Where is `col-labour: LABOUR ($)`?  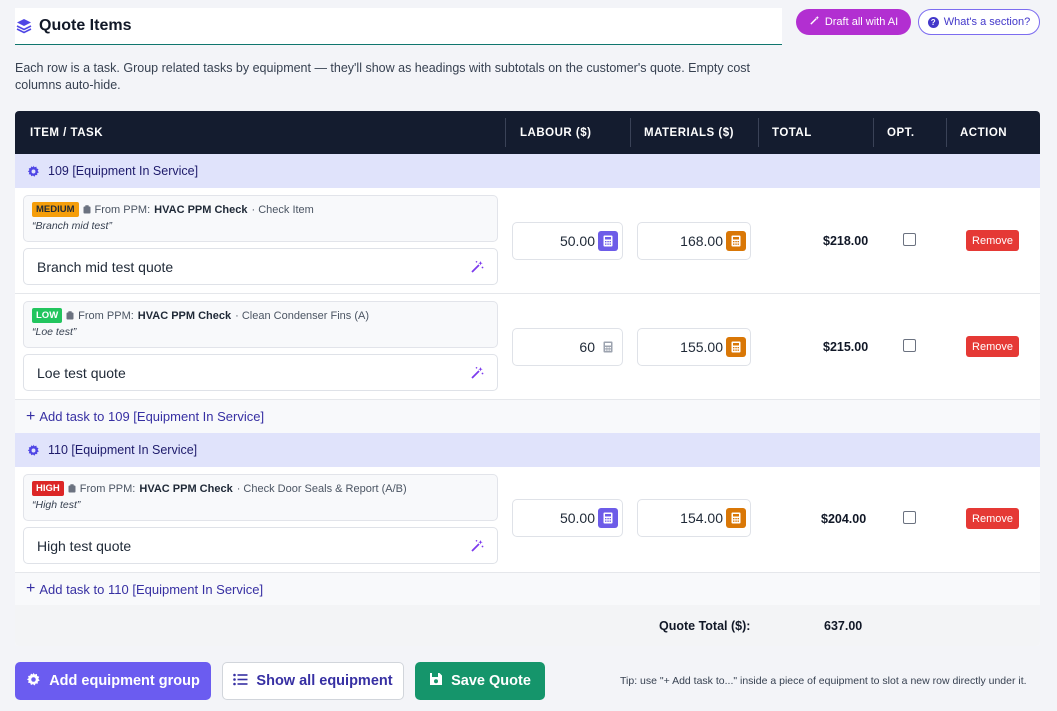
col-labour: LABOUR ($) is located at coordinates (556, 132).